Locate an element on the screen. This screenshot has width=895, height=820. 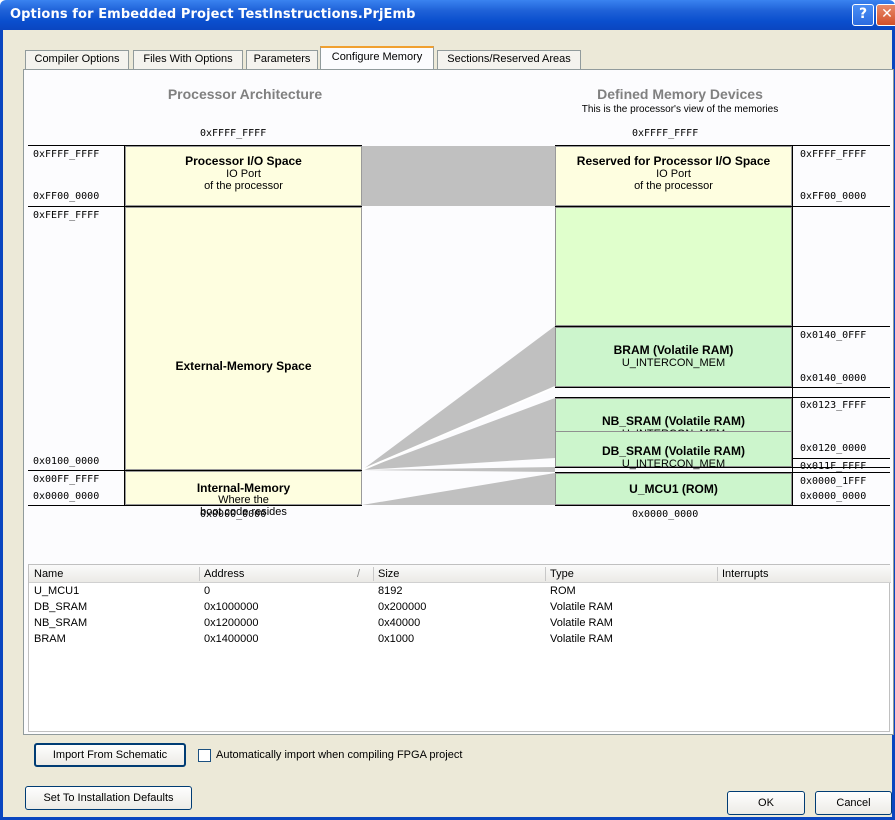
mcu-rom-title: U_MCU1 (ROM) is located at coordinates (673, 489).